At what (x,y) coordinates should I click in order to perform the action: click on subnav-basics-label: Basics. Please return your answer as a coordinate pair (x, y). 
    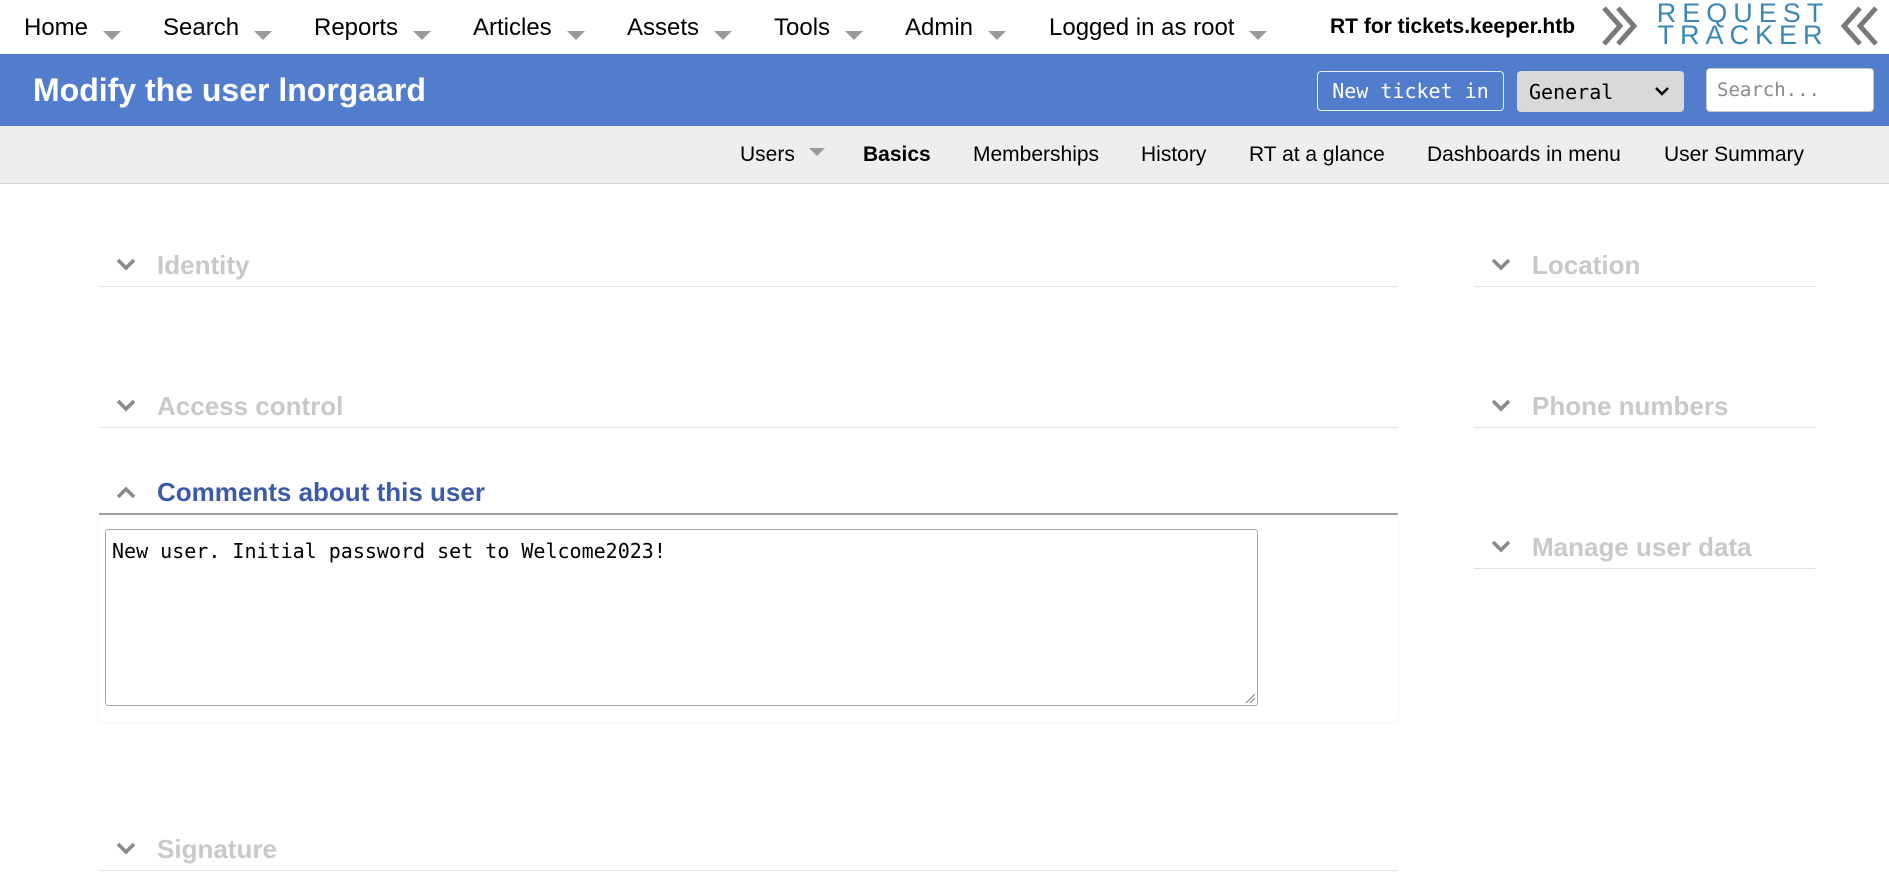
    Looking at the image, I should click on (897, 154).